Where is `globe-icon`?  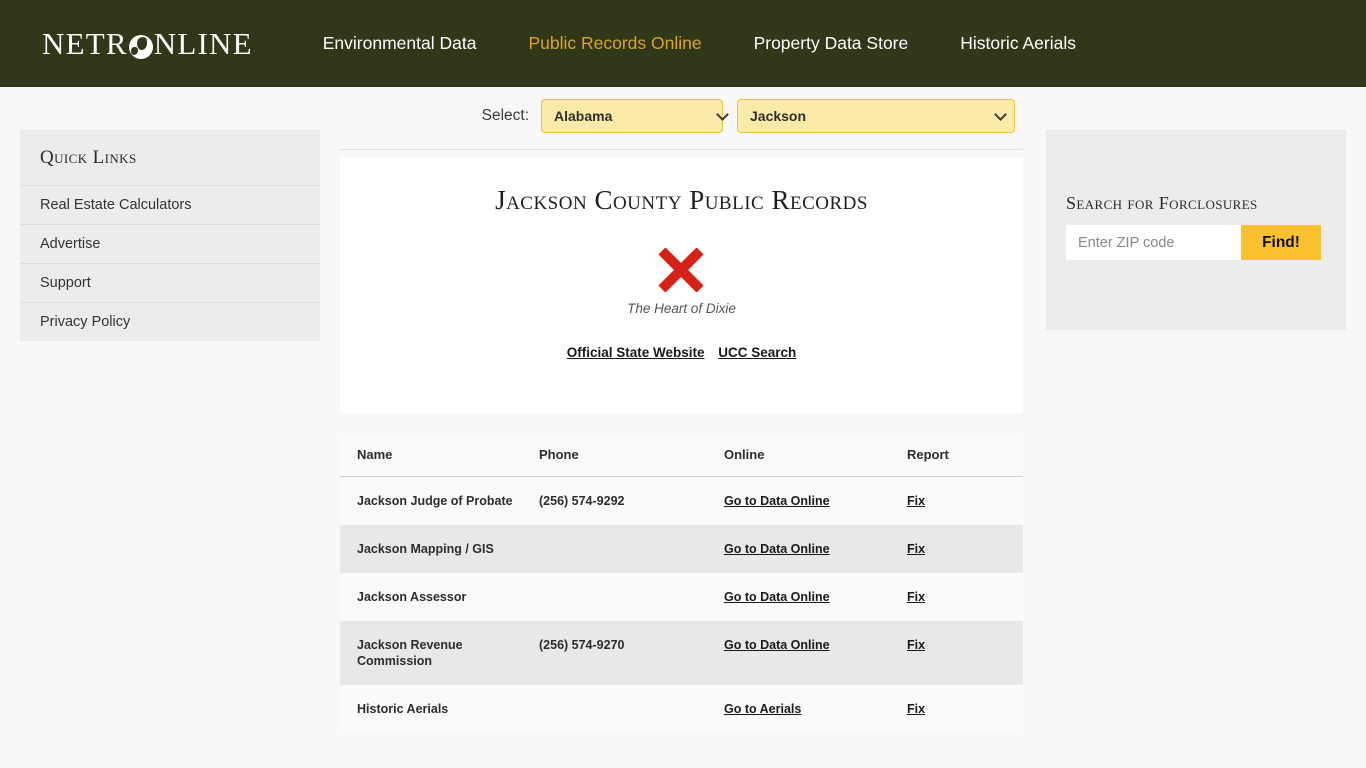
globe-icon is located at coordinates (140, 46).